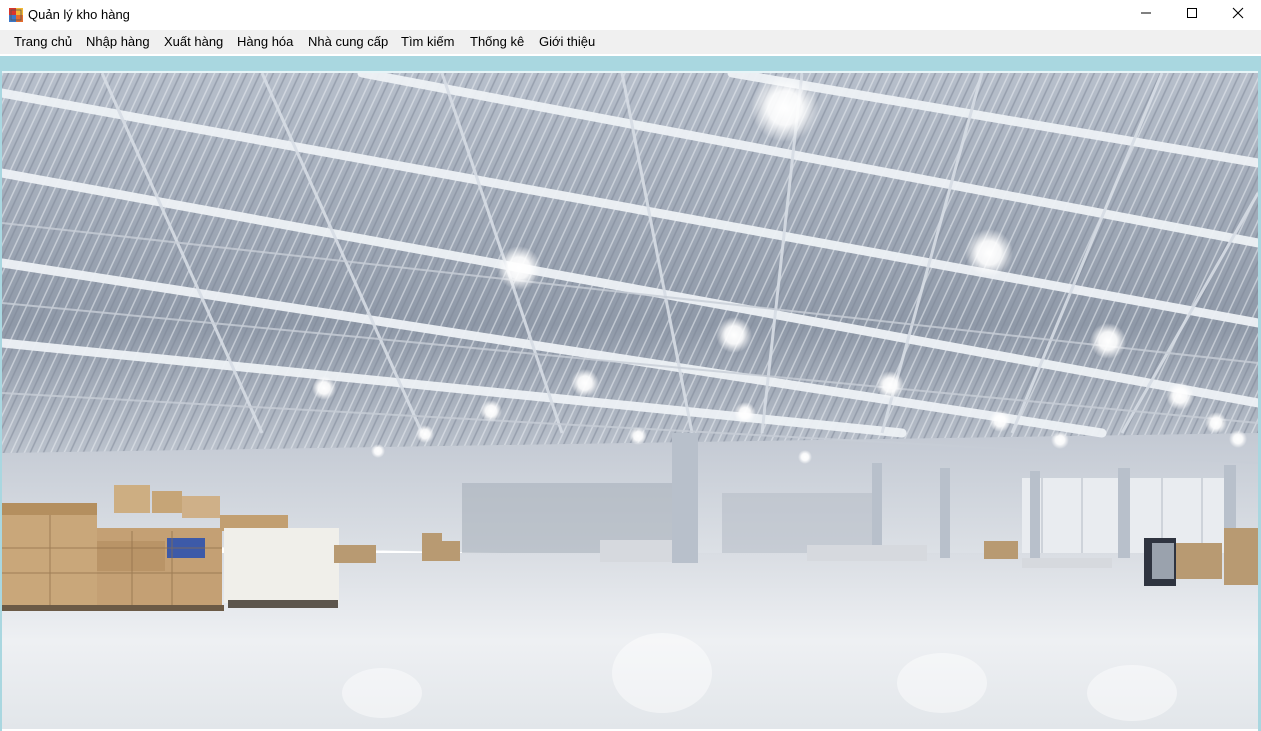  What do you see at coordinates (193, 42) in the screenshot?
I see `menu-item-xuat-hang: Xuất hàng` at bounding box center [193, 42].